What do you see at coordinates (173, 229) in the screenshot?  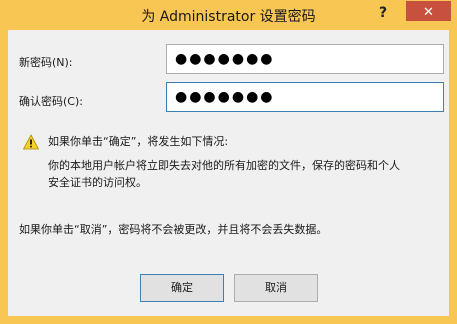 I see `cancel-note: 如果你单击“取消”，密码将不会被更改，并且将不会丢失数据。` at bounding box center [173, 229].